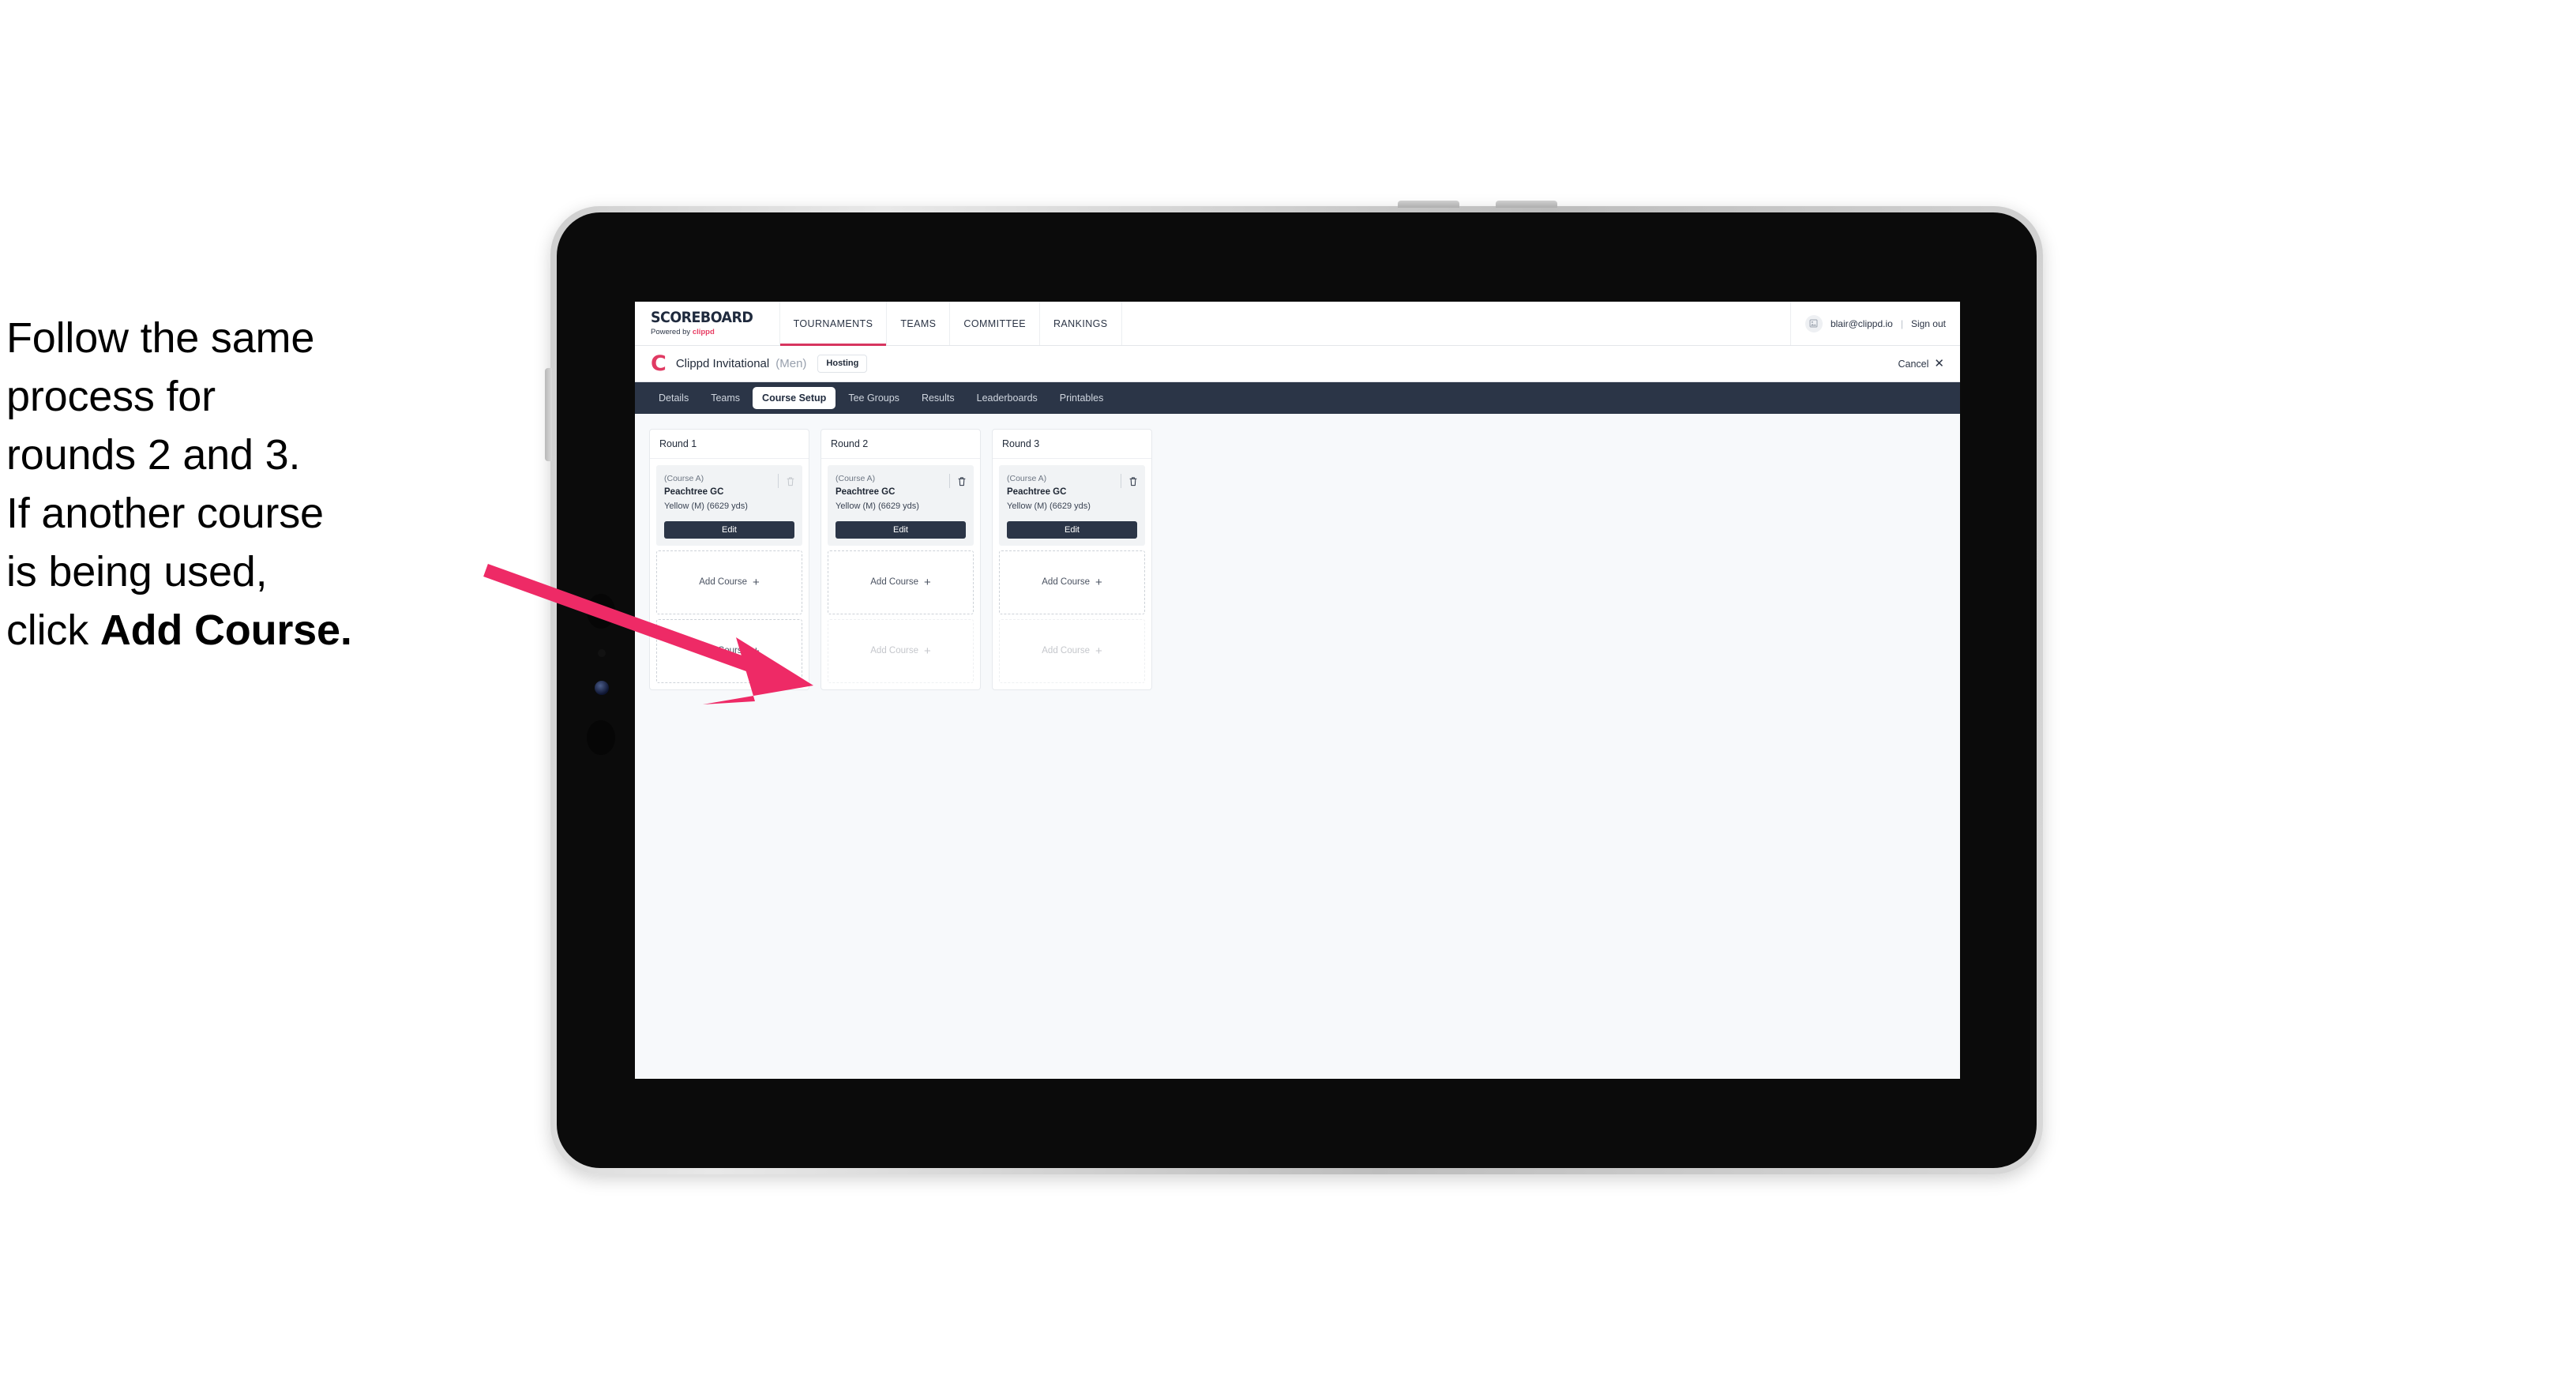  I want to click on nav-tab-label: TOURNAMENTS, so click(833, 323).